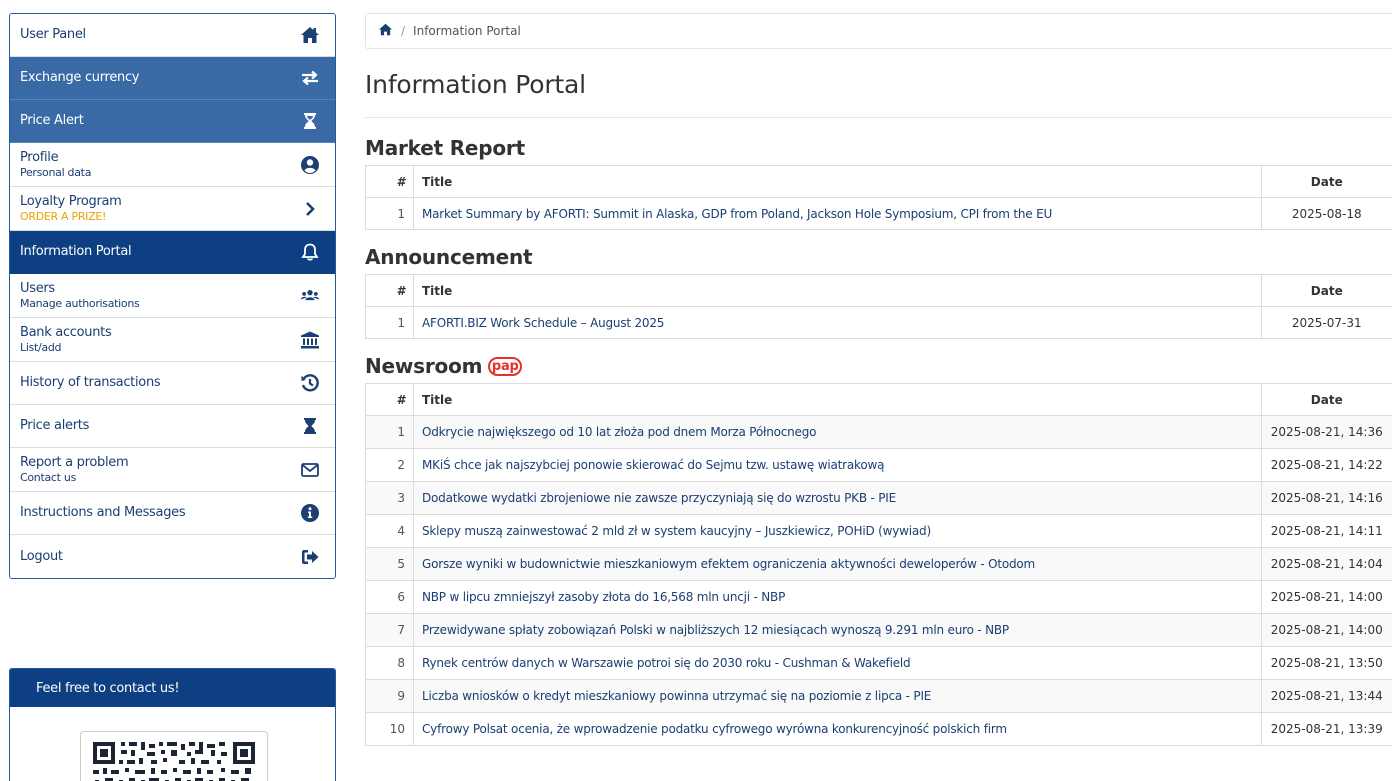 Image resolution: width=1392 pixels, height=781 pixels. I want to click on sidebar-item-label: Report a problem, so click(74, 462).